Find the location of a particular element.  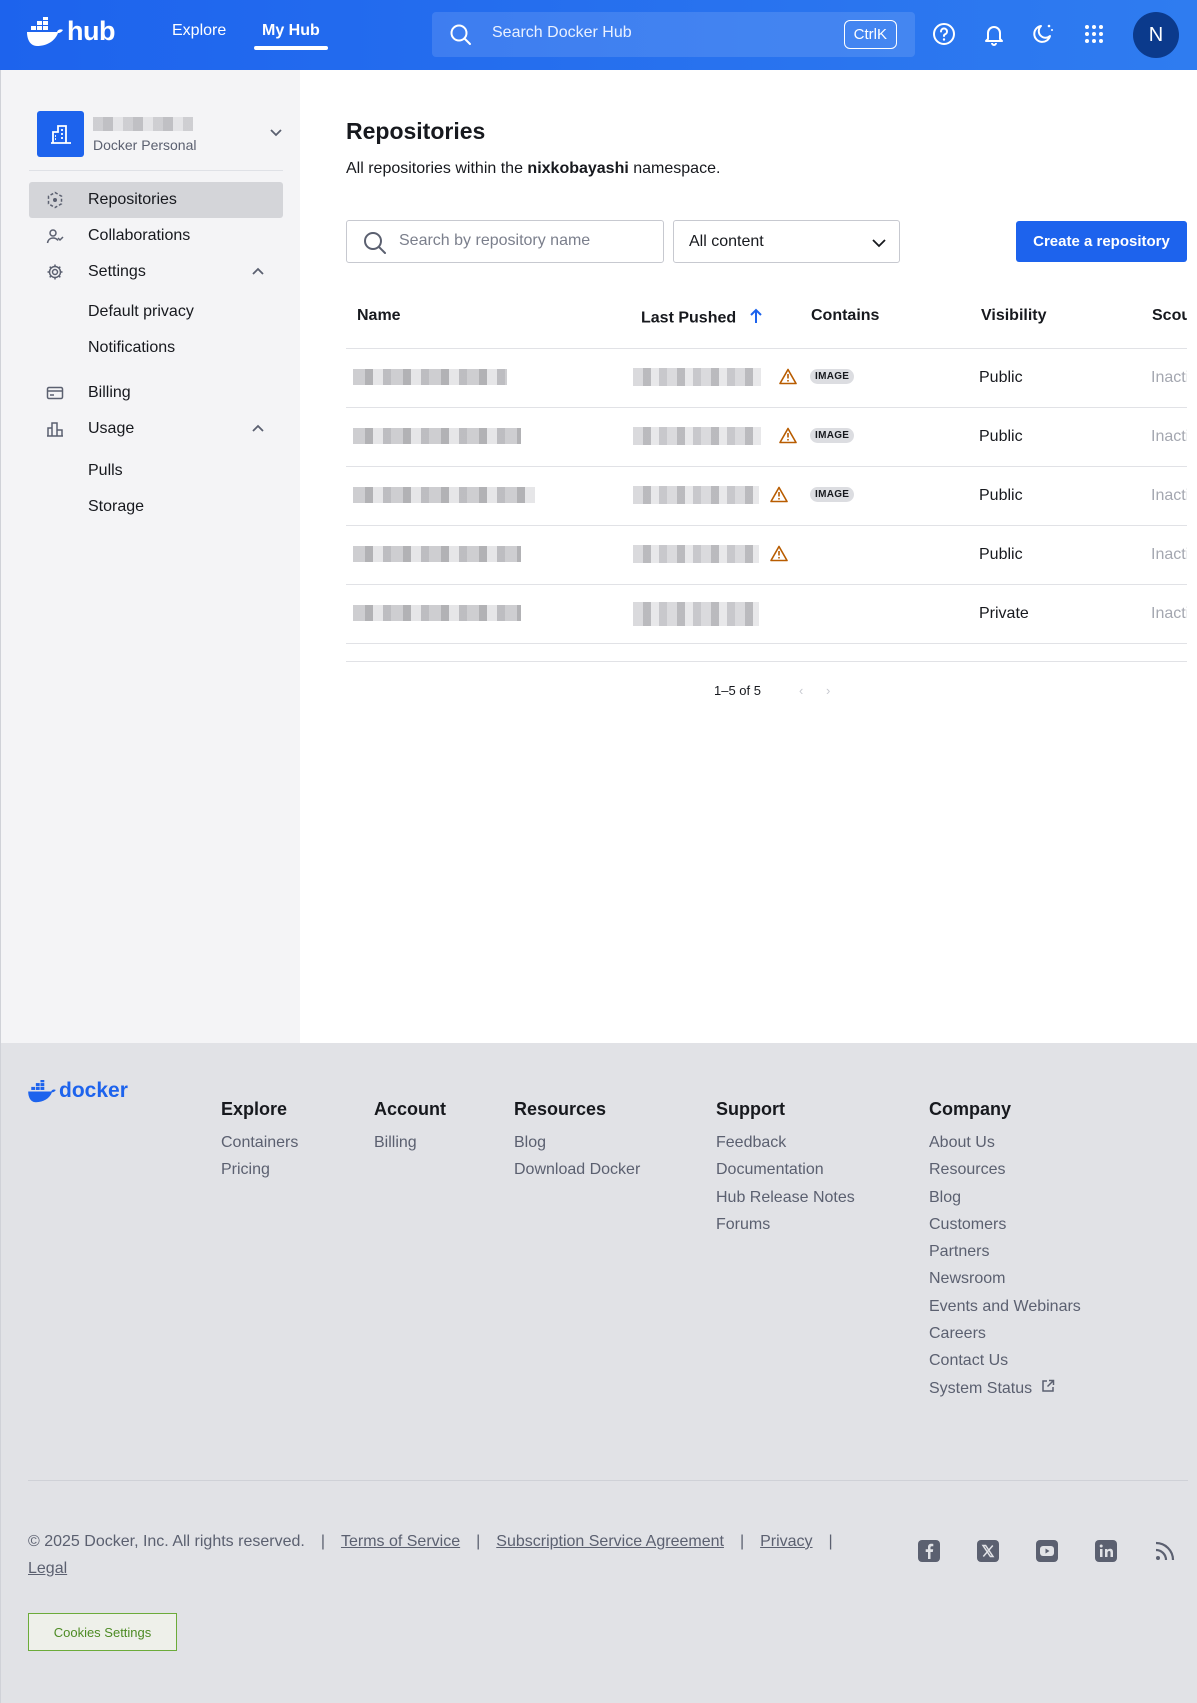

footer-link-feedback: Feedback is located at coordinates (785, 1142).